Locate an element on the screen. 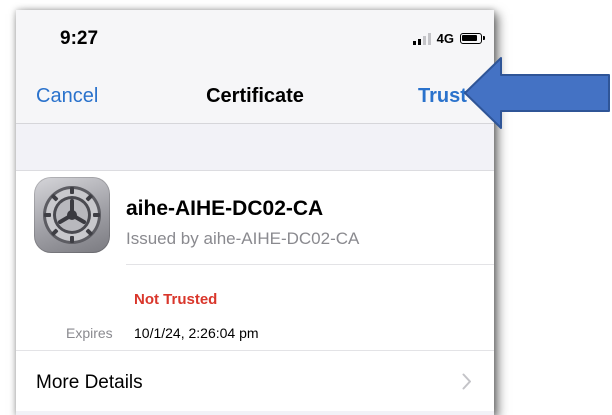 This screenshot has height=415, width=612. network-type: 4G is located at coordinates (445, 38).